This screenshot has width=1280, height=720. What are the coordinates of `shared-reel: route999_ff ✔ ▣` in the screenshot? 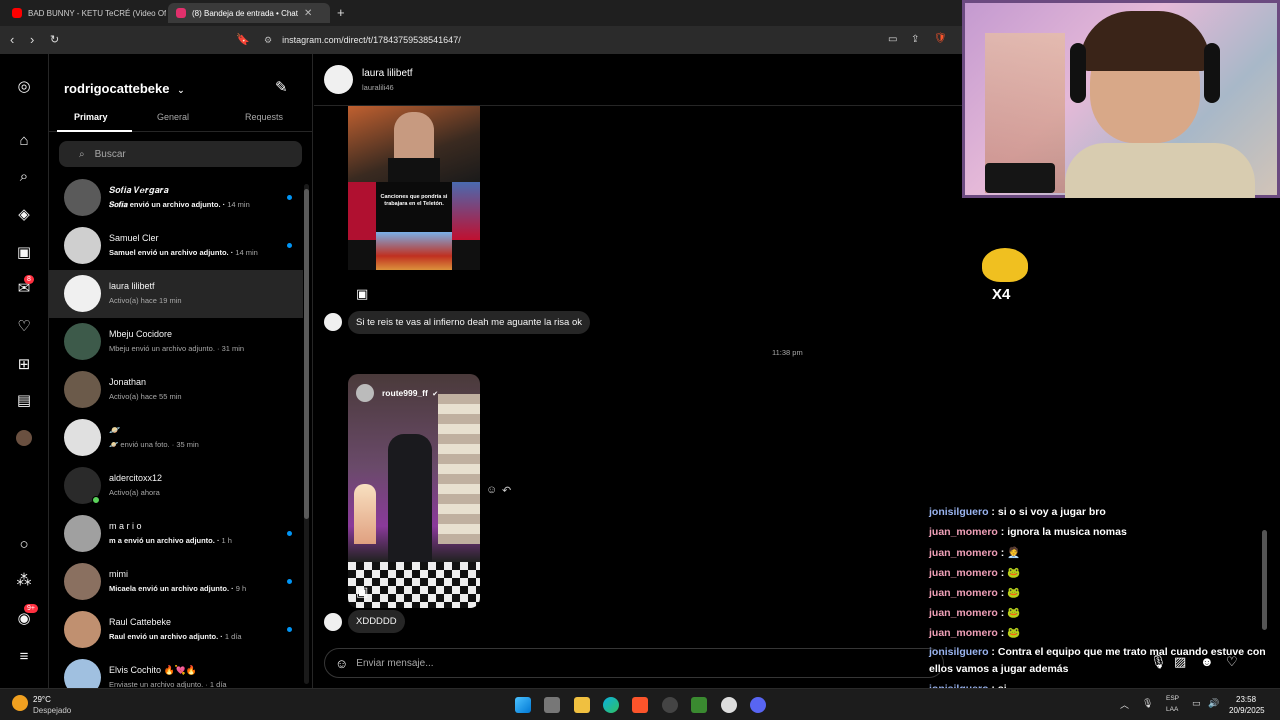 It's located at (414, 491).